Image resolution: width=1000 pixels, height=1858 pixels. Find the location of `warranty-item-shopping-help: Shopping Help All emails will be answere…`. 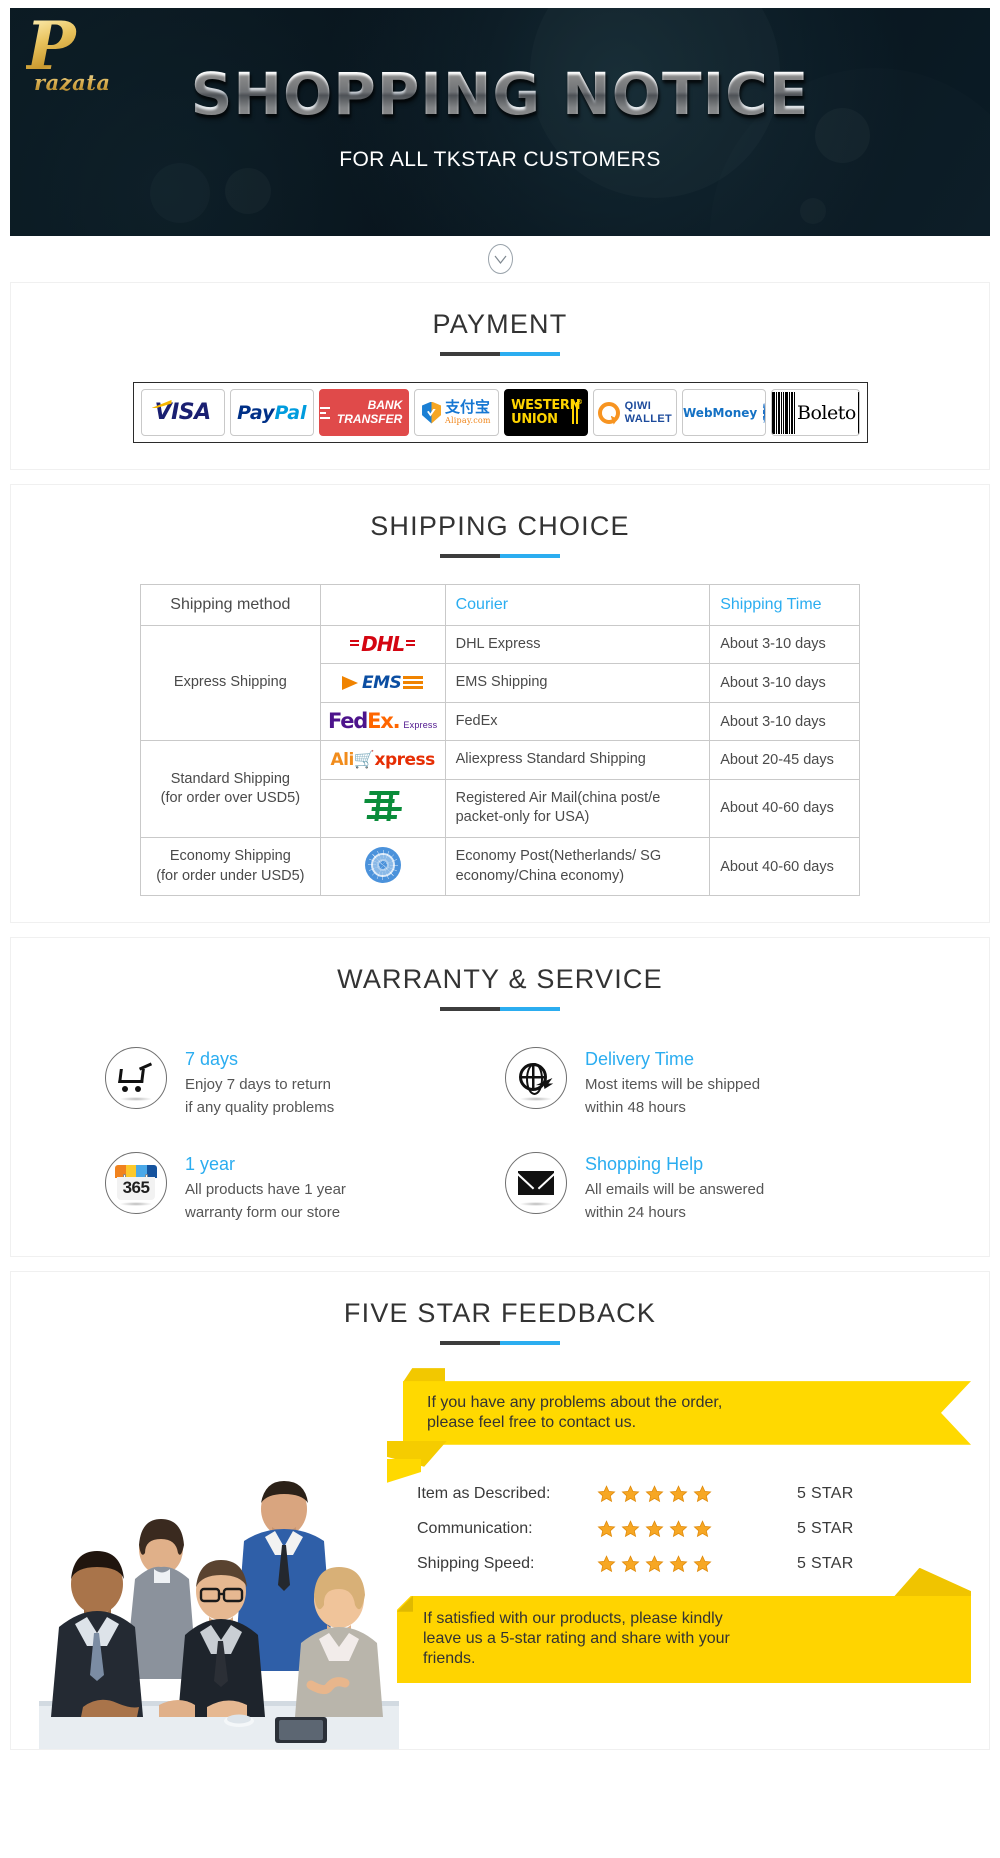

warranty-item-shopping-help: Shopping Help All emails will be answere… is located at coordinates (700, 1188).